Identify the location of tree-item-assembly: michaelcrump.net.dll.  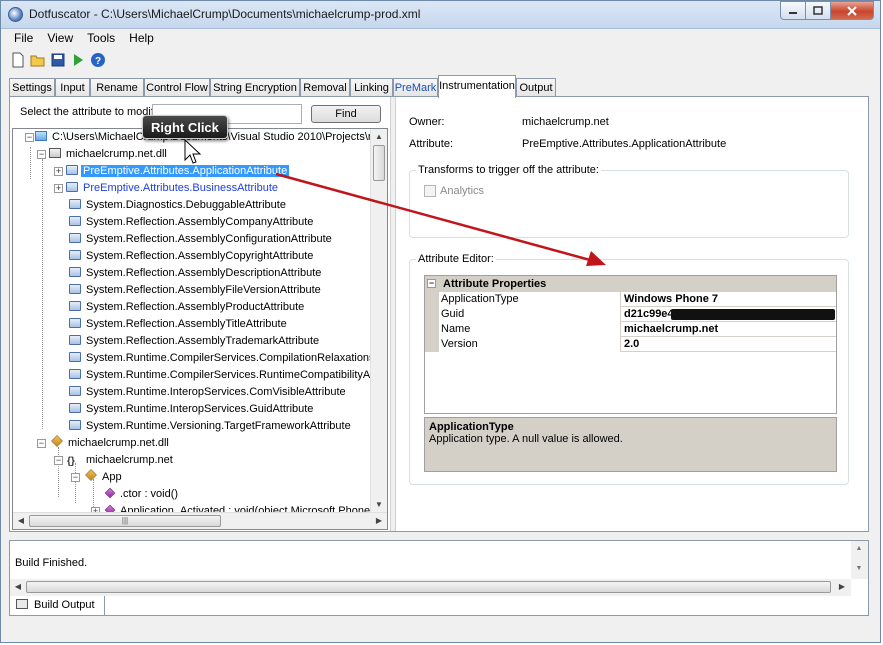
(111, 443).